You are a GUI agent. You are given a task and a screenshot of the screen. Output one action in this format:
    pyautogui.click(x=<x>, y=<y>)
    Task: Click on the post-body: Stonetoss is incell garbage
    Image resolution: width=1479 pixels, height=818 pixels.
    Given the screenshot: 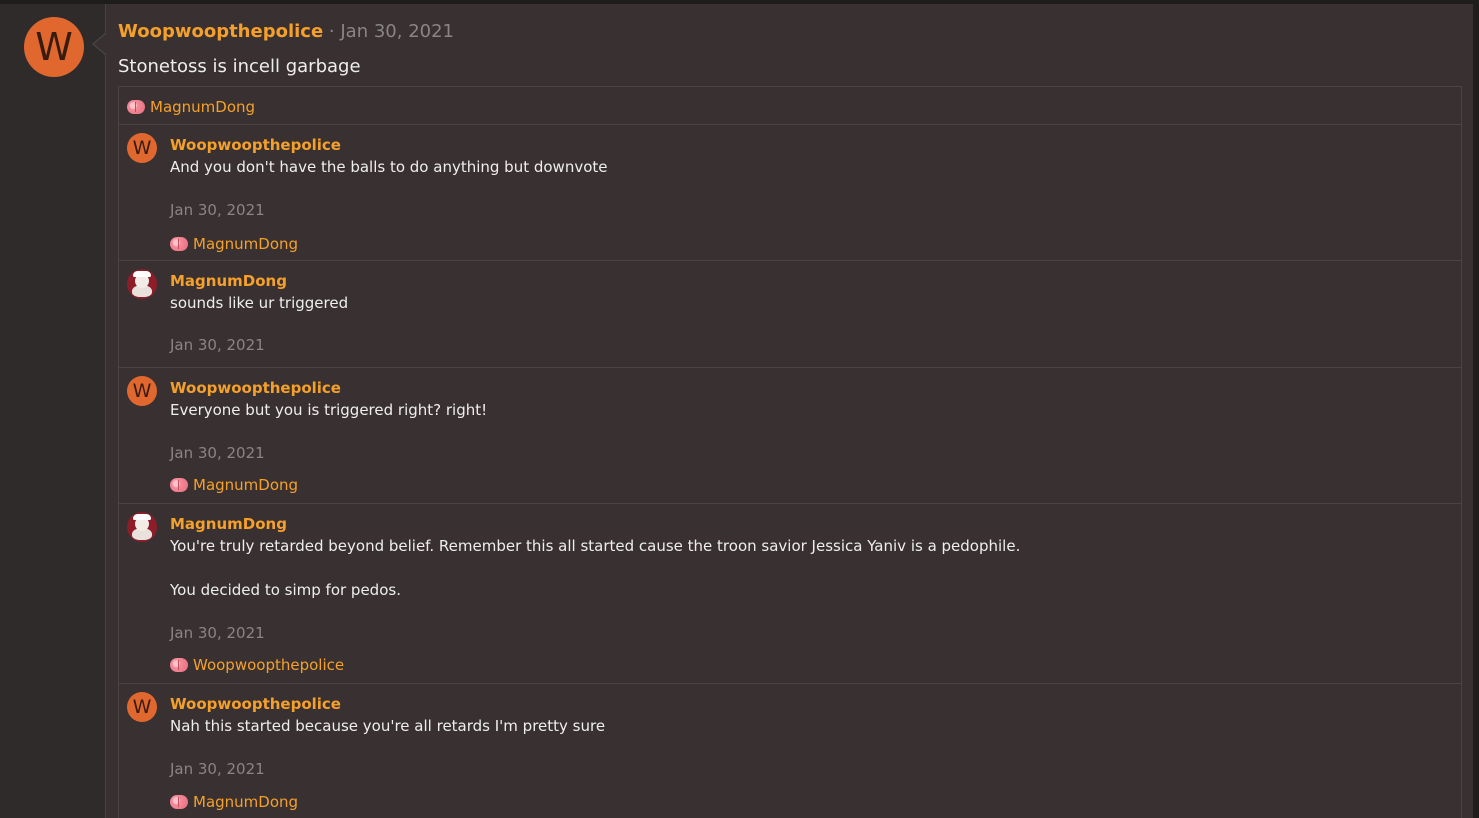 What is the action you would take?
    pyautogui.click(x=239, y=66)
    